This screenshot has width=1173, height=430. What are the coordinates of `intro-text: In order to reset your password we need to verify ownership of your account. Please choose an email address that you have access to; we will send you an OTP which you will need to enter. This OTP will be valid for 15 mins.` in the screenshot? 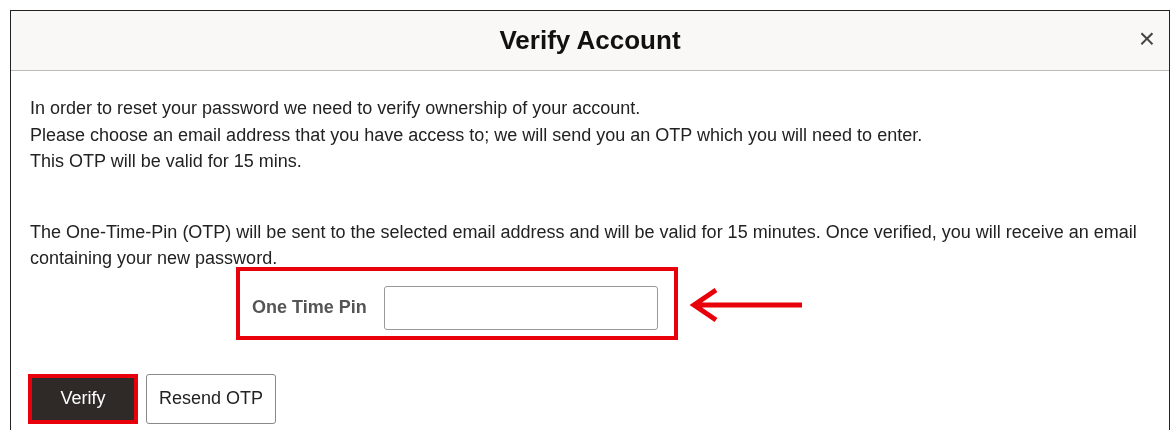 It's located at (477, 135).